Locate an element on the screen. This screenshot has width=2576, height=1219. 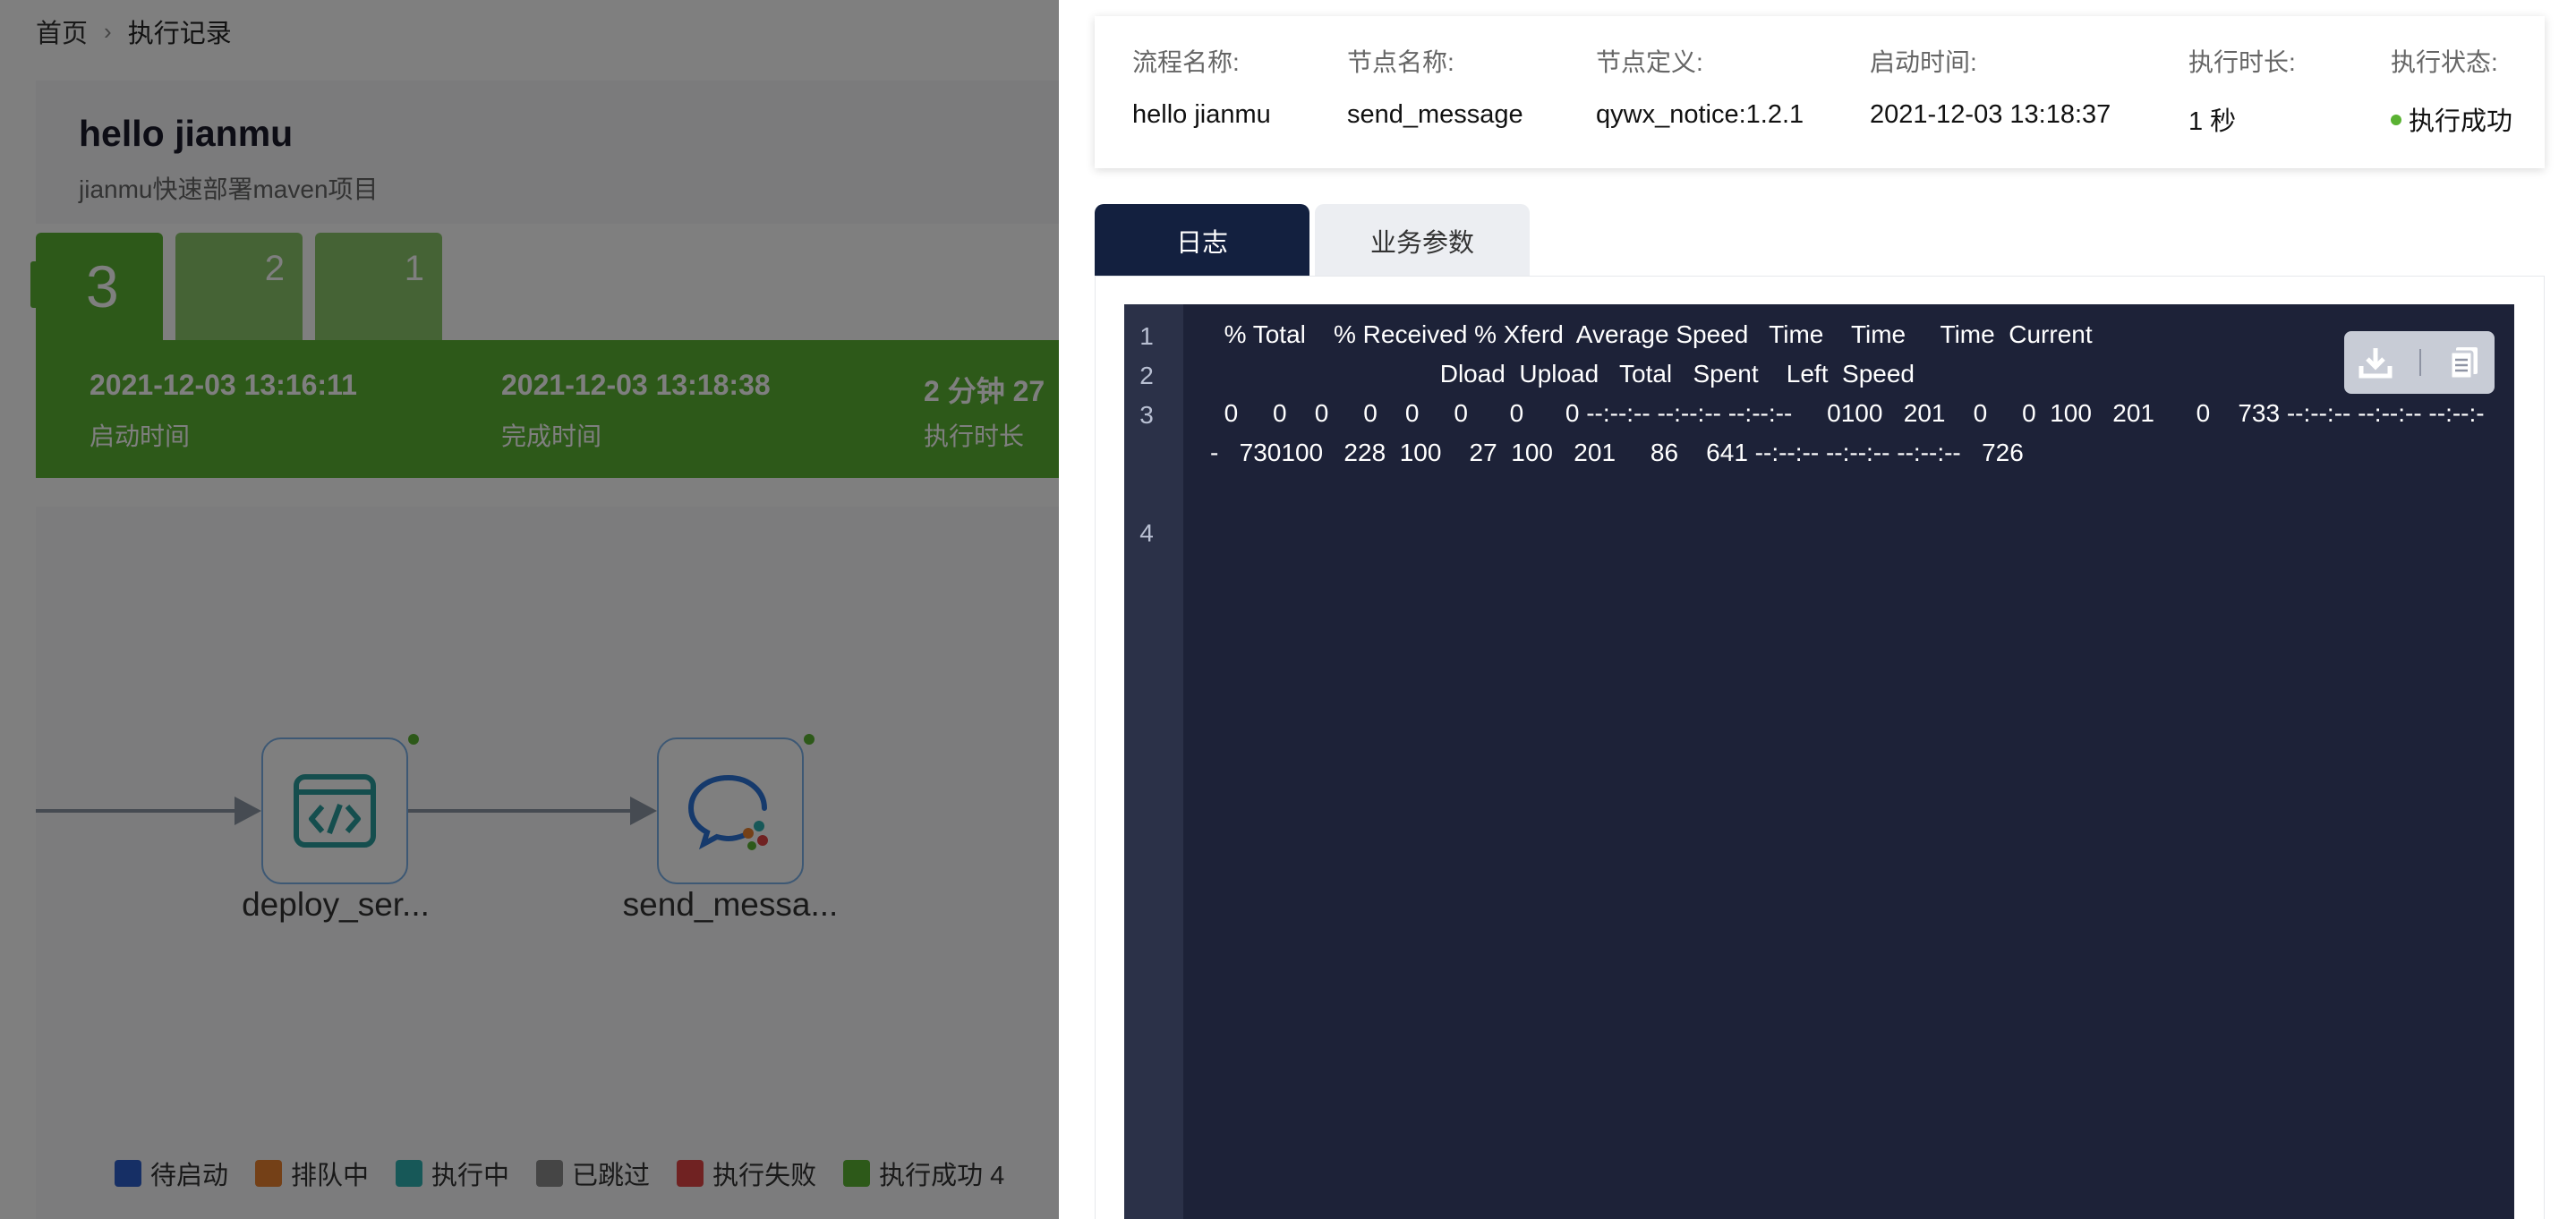
info-start-time: 启动时间: 2021-12-03 13:18:37 is located at coordinates (1990, 88).